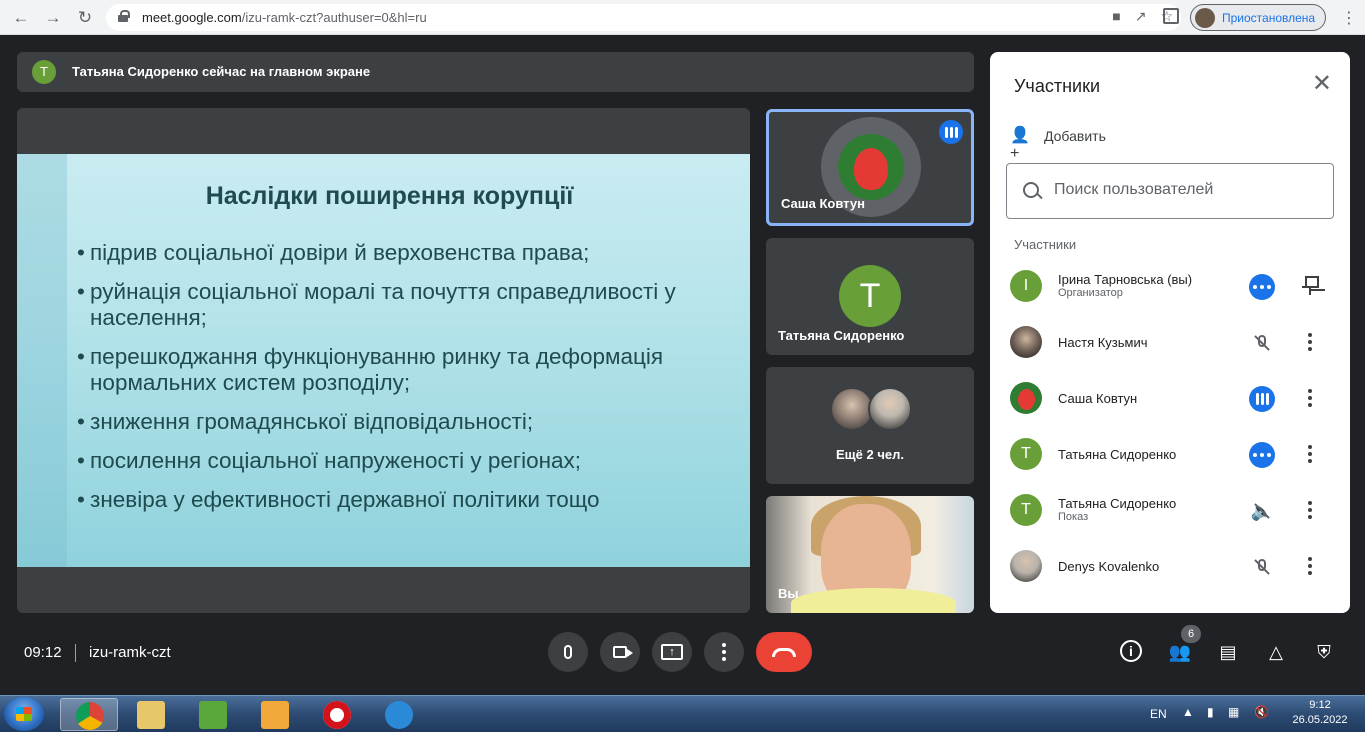 The height and width of the screenshot is (732, 1365). I want to click on divider, so click(75, 653).